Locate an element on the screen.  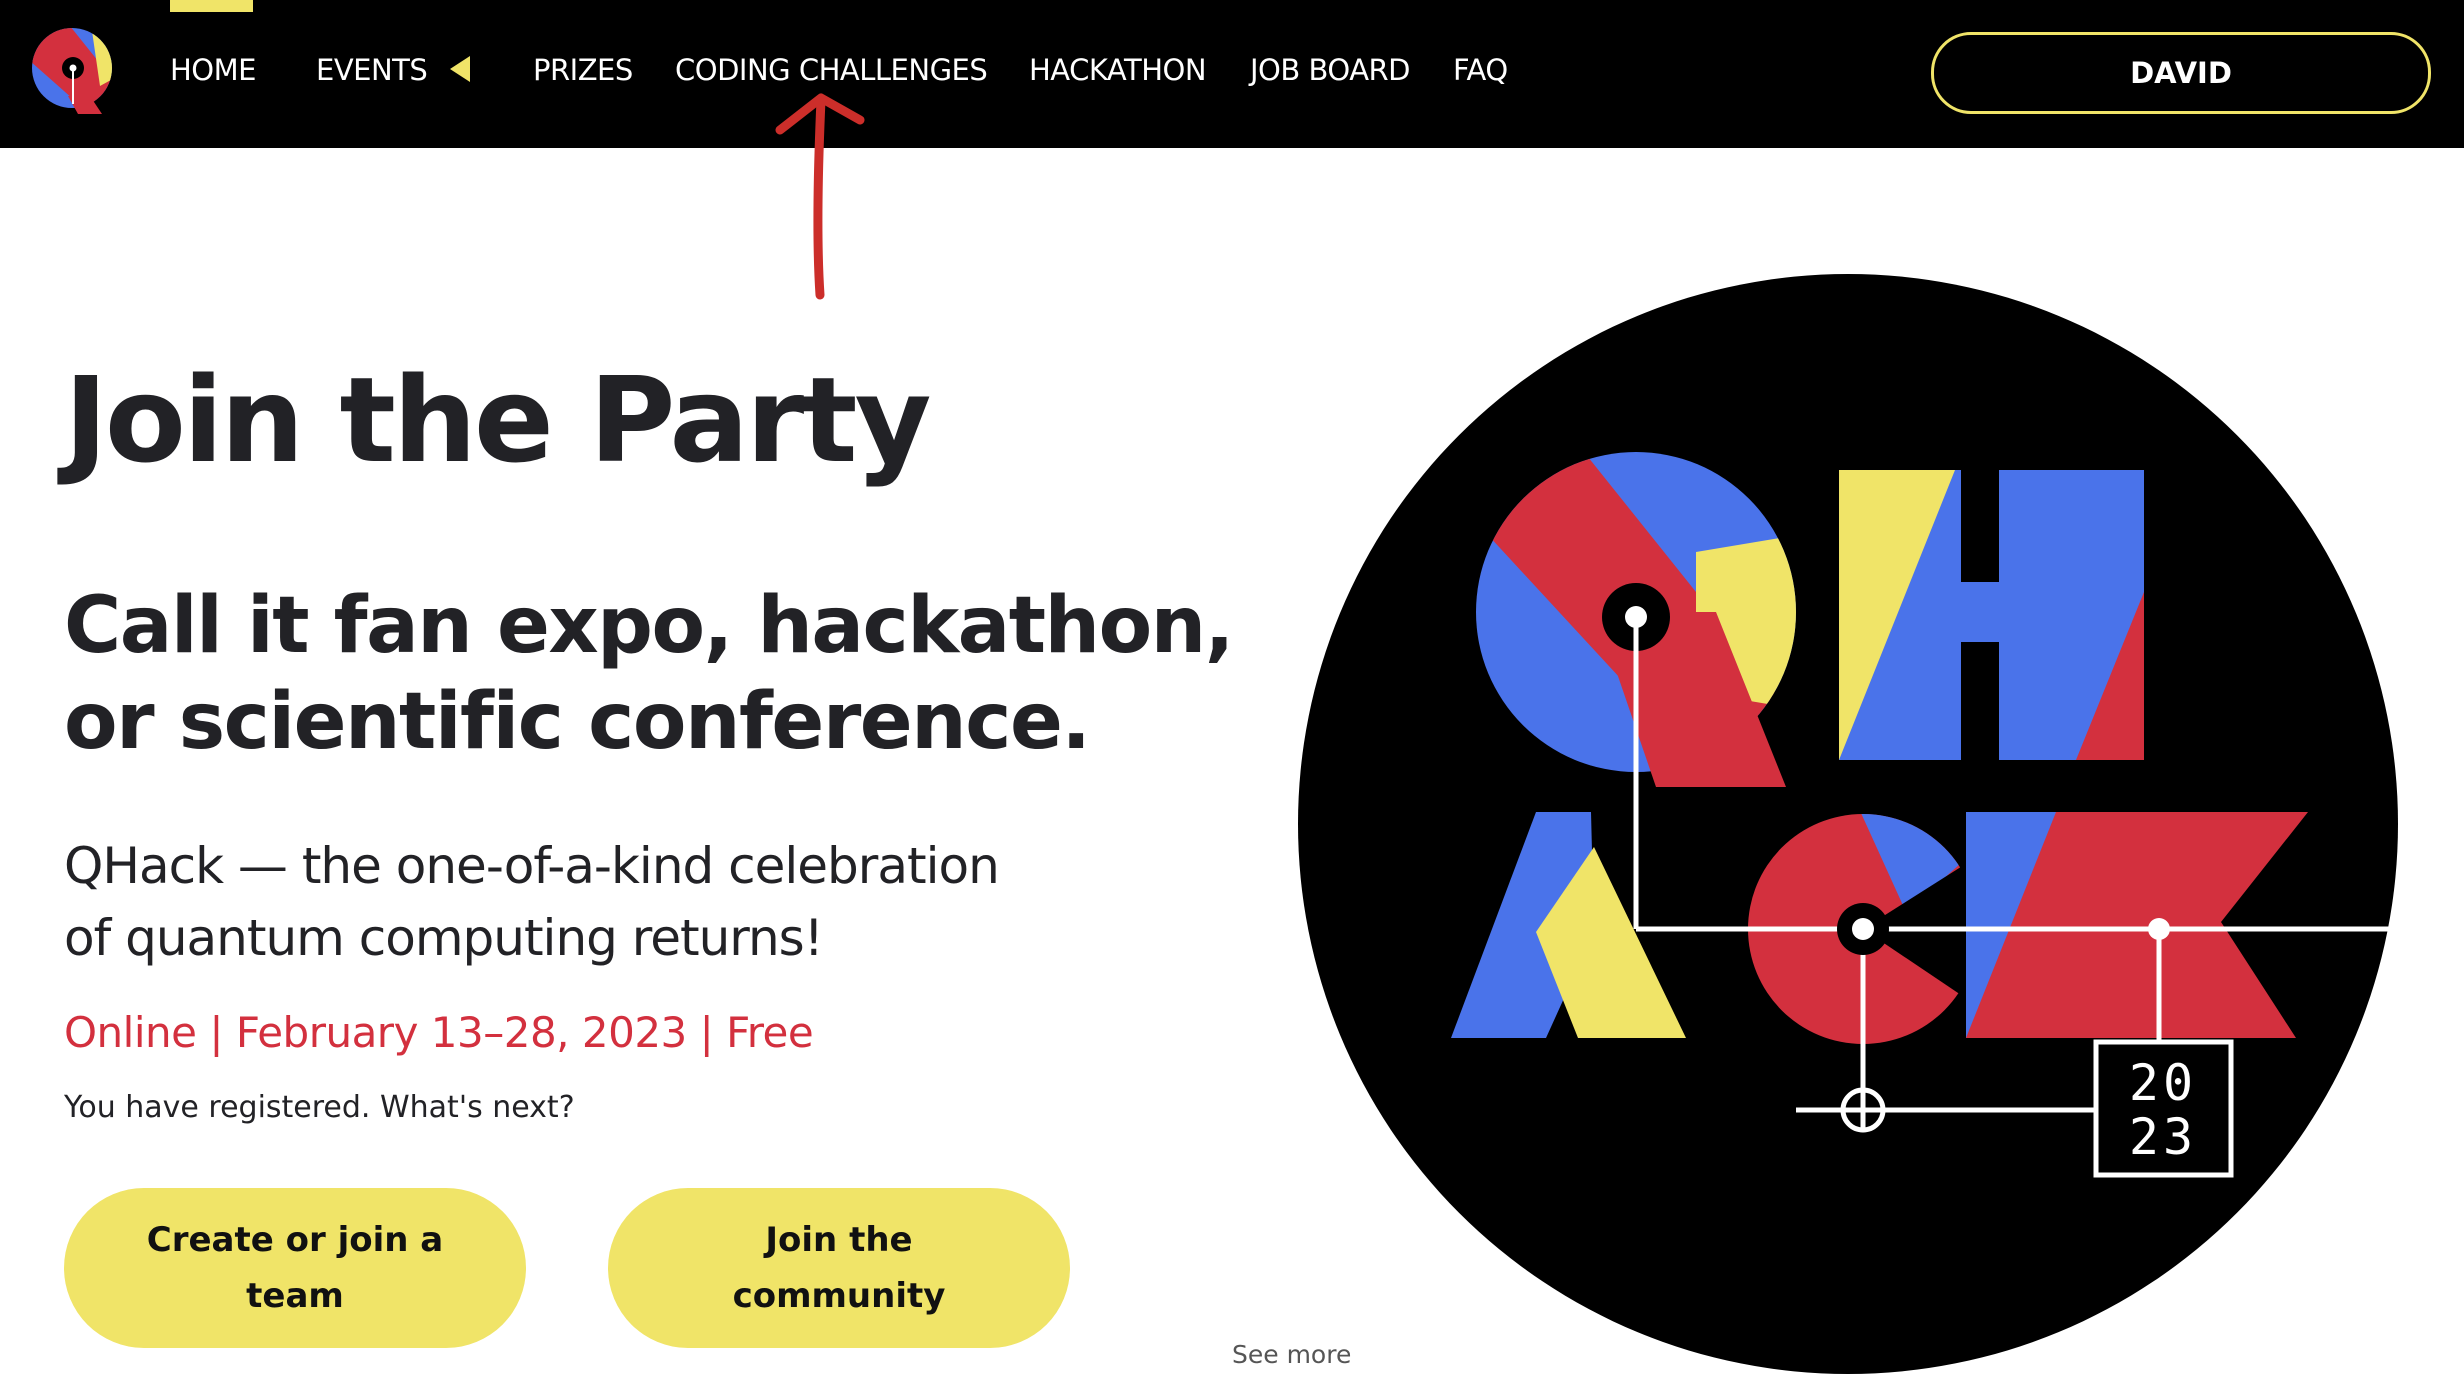
nav-faq: FAQ is located at coordinates (1480, 70).